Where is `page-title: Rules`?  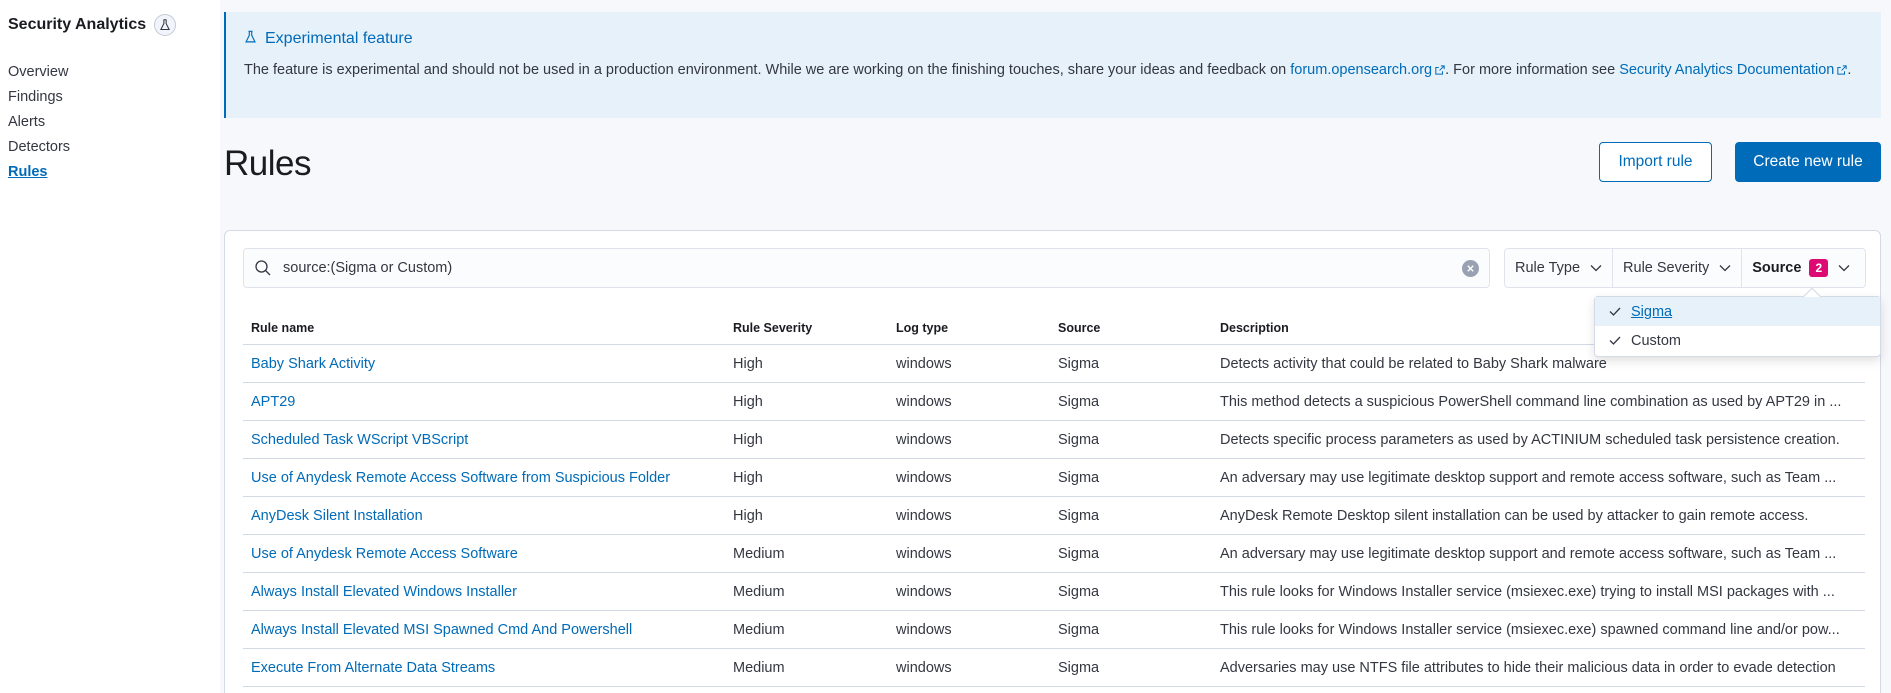 page-title: Rules is located at coordinates (267, 163).